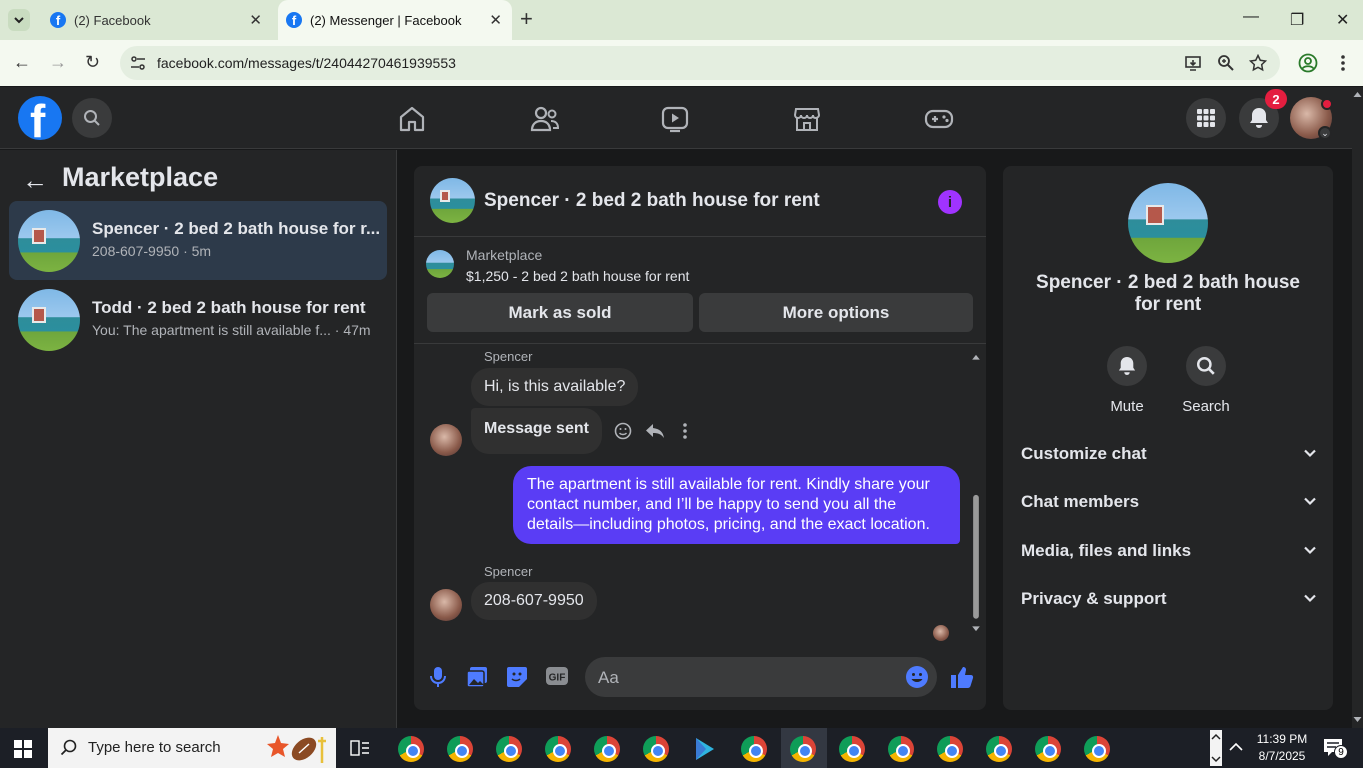  Describe the element at coordinates (35, 180) in the screenshot. I see `back-arrow-icon: ←` at that location.